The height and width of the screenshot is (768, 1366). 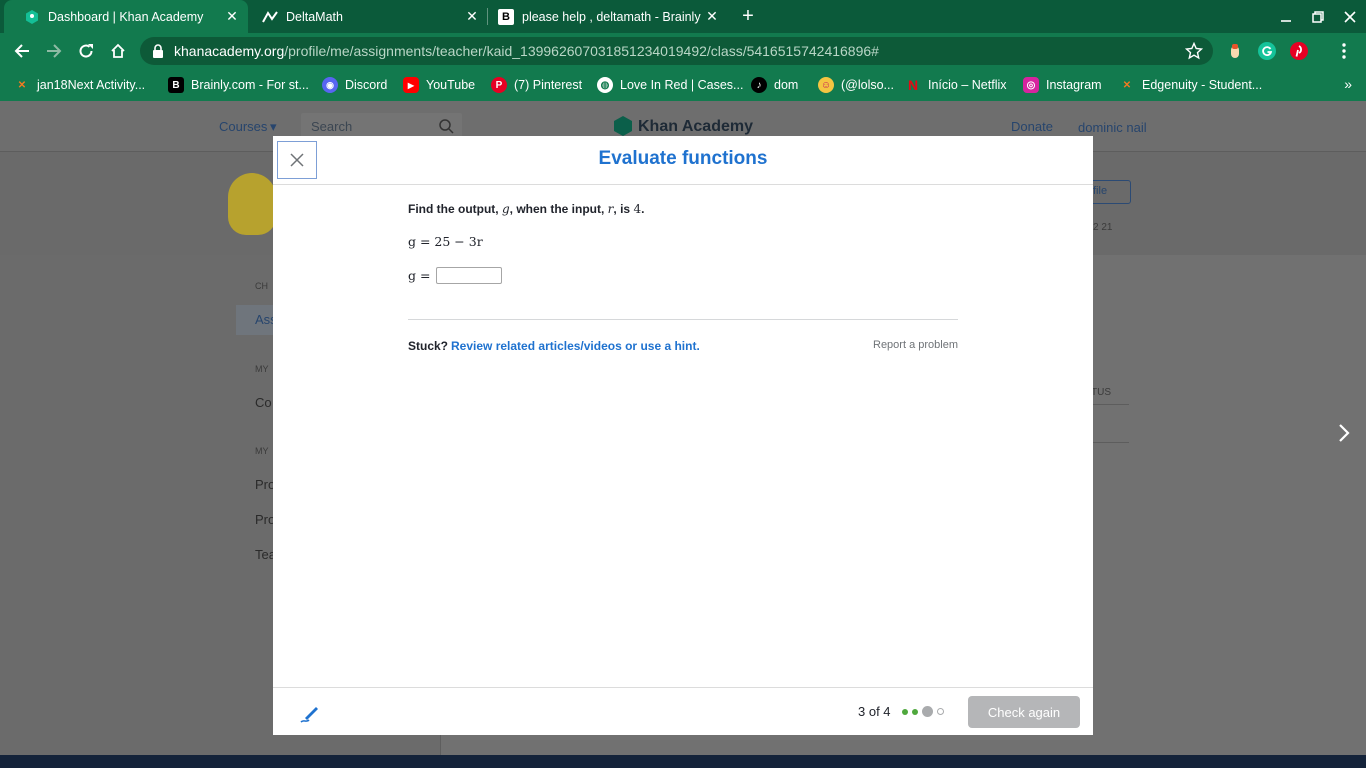 What do you see at coordinates (330, 85) in the screenshot?
I see `discord-icon: ◉` at bounding box center [330, 85].